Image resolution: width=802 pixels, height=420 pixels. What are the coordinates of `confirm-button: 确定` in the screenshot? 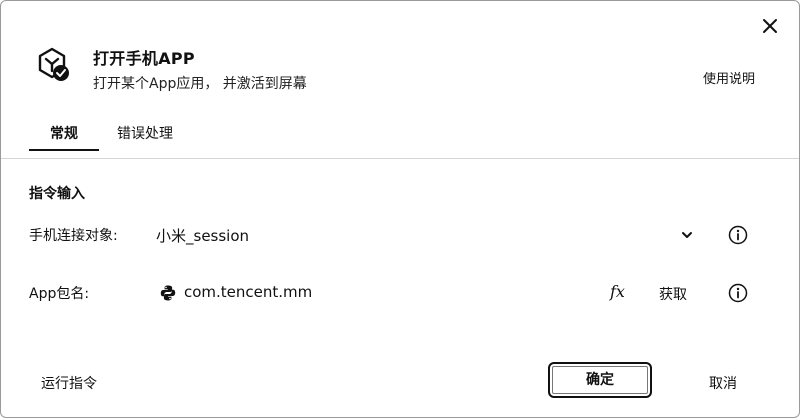 It's located at (600, 380).